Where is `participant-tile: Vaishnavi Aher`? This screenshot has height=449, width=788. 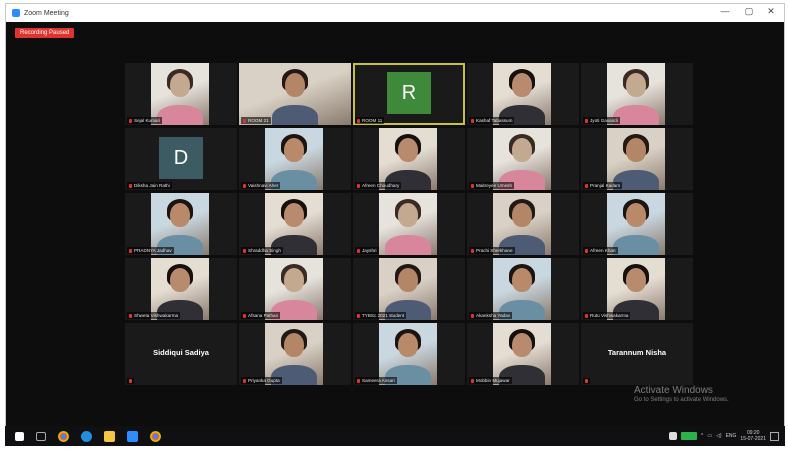 participant-tile: Vaishnavi Aher is located at coordinates (295, 159).